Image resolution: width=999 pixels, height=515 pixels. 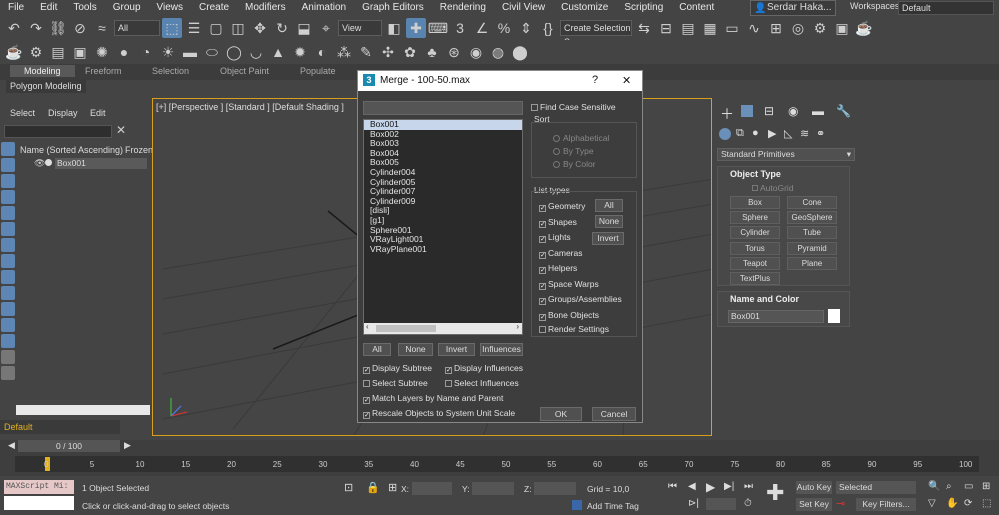 I want to click on render-setup-icon: ⚙, so click(x=820, y=28).